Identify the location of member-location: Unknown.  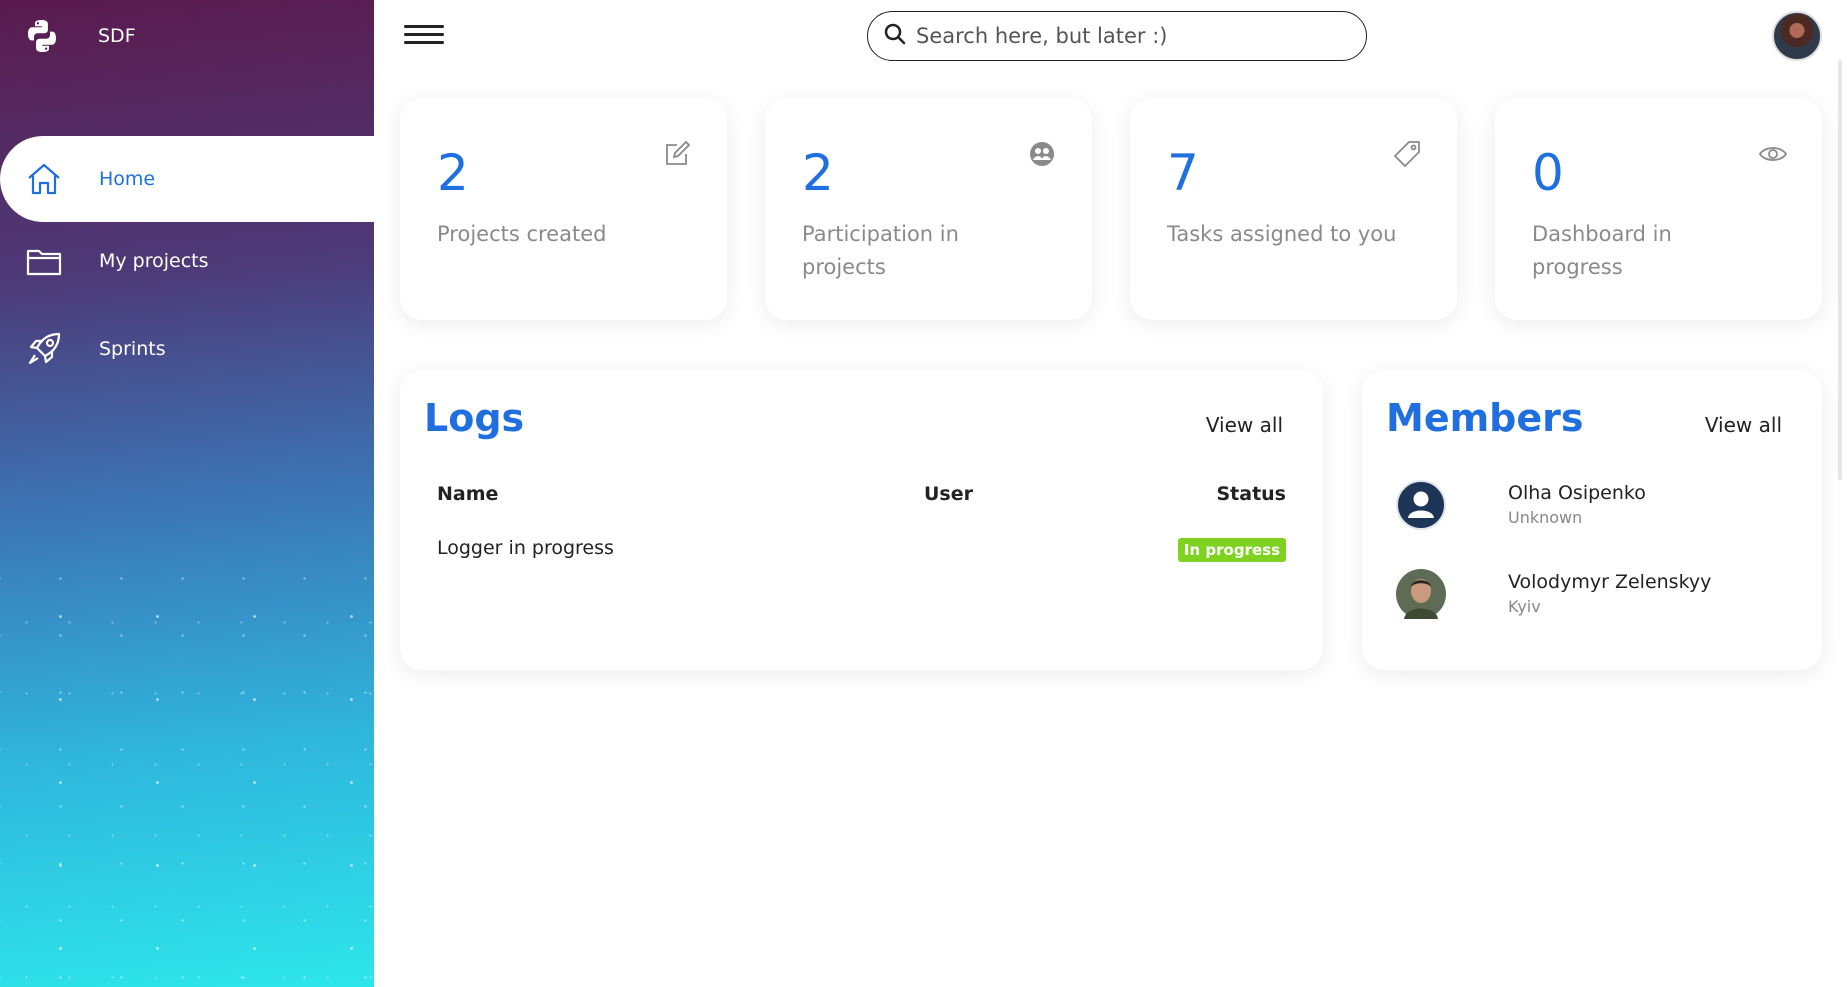
(1545, 517).